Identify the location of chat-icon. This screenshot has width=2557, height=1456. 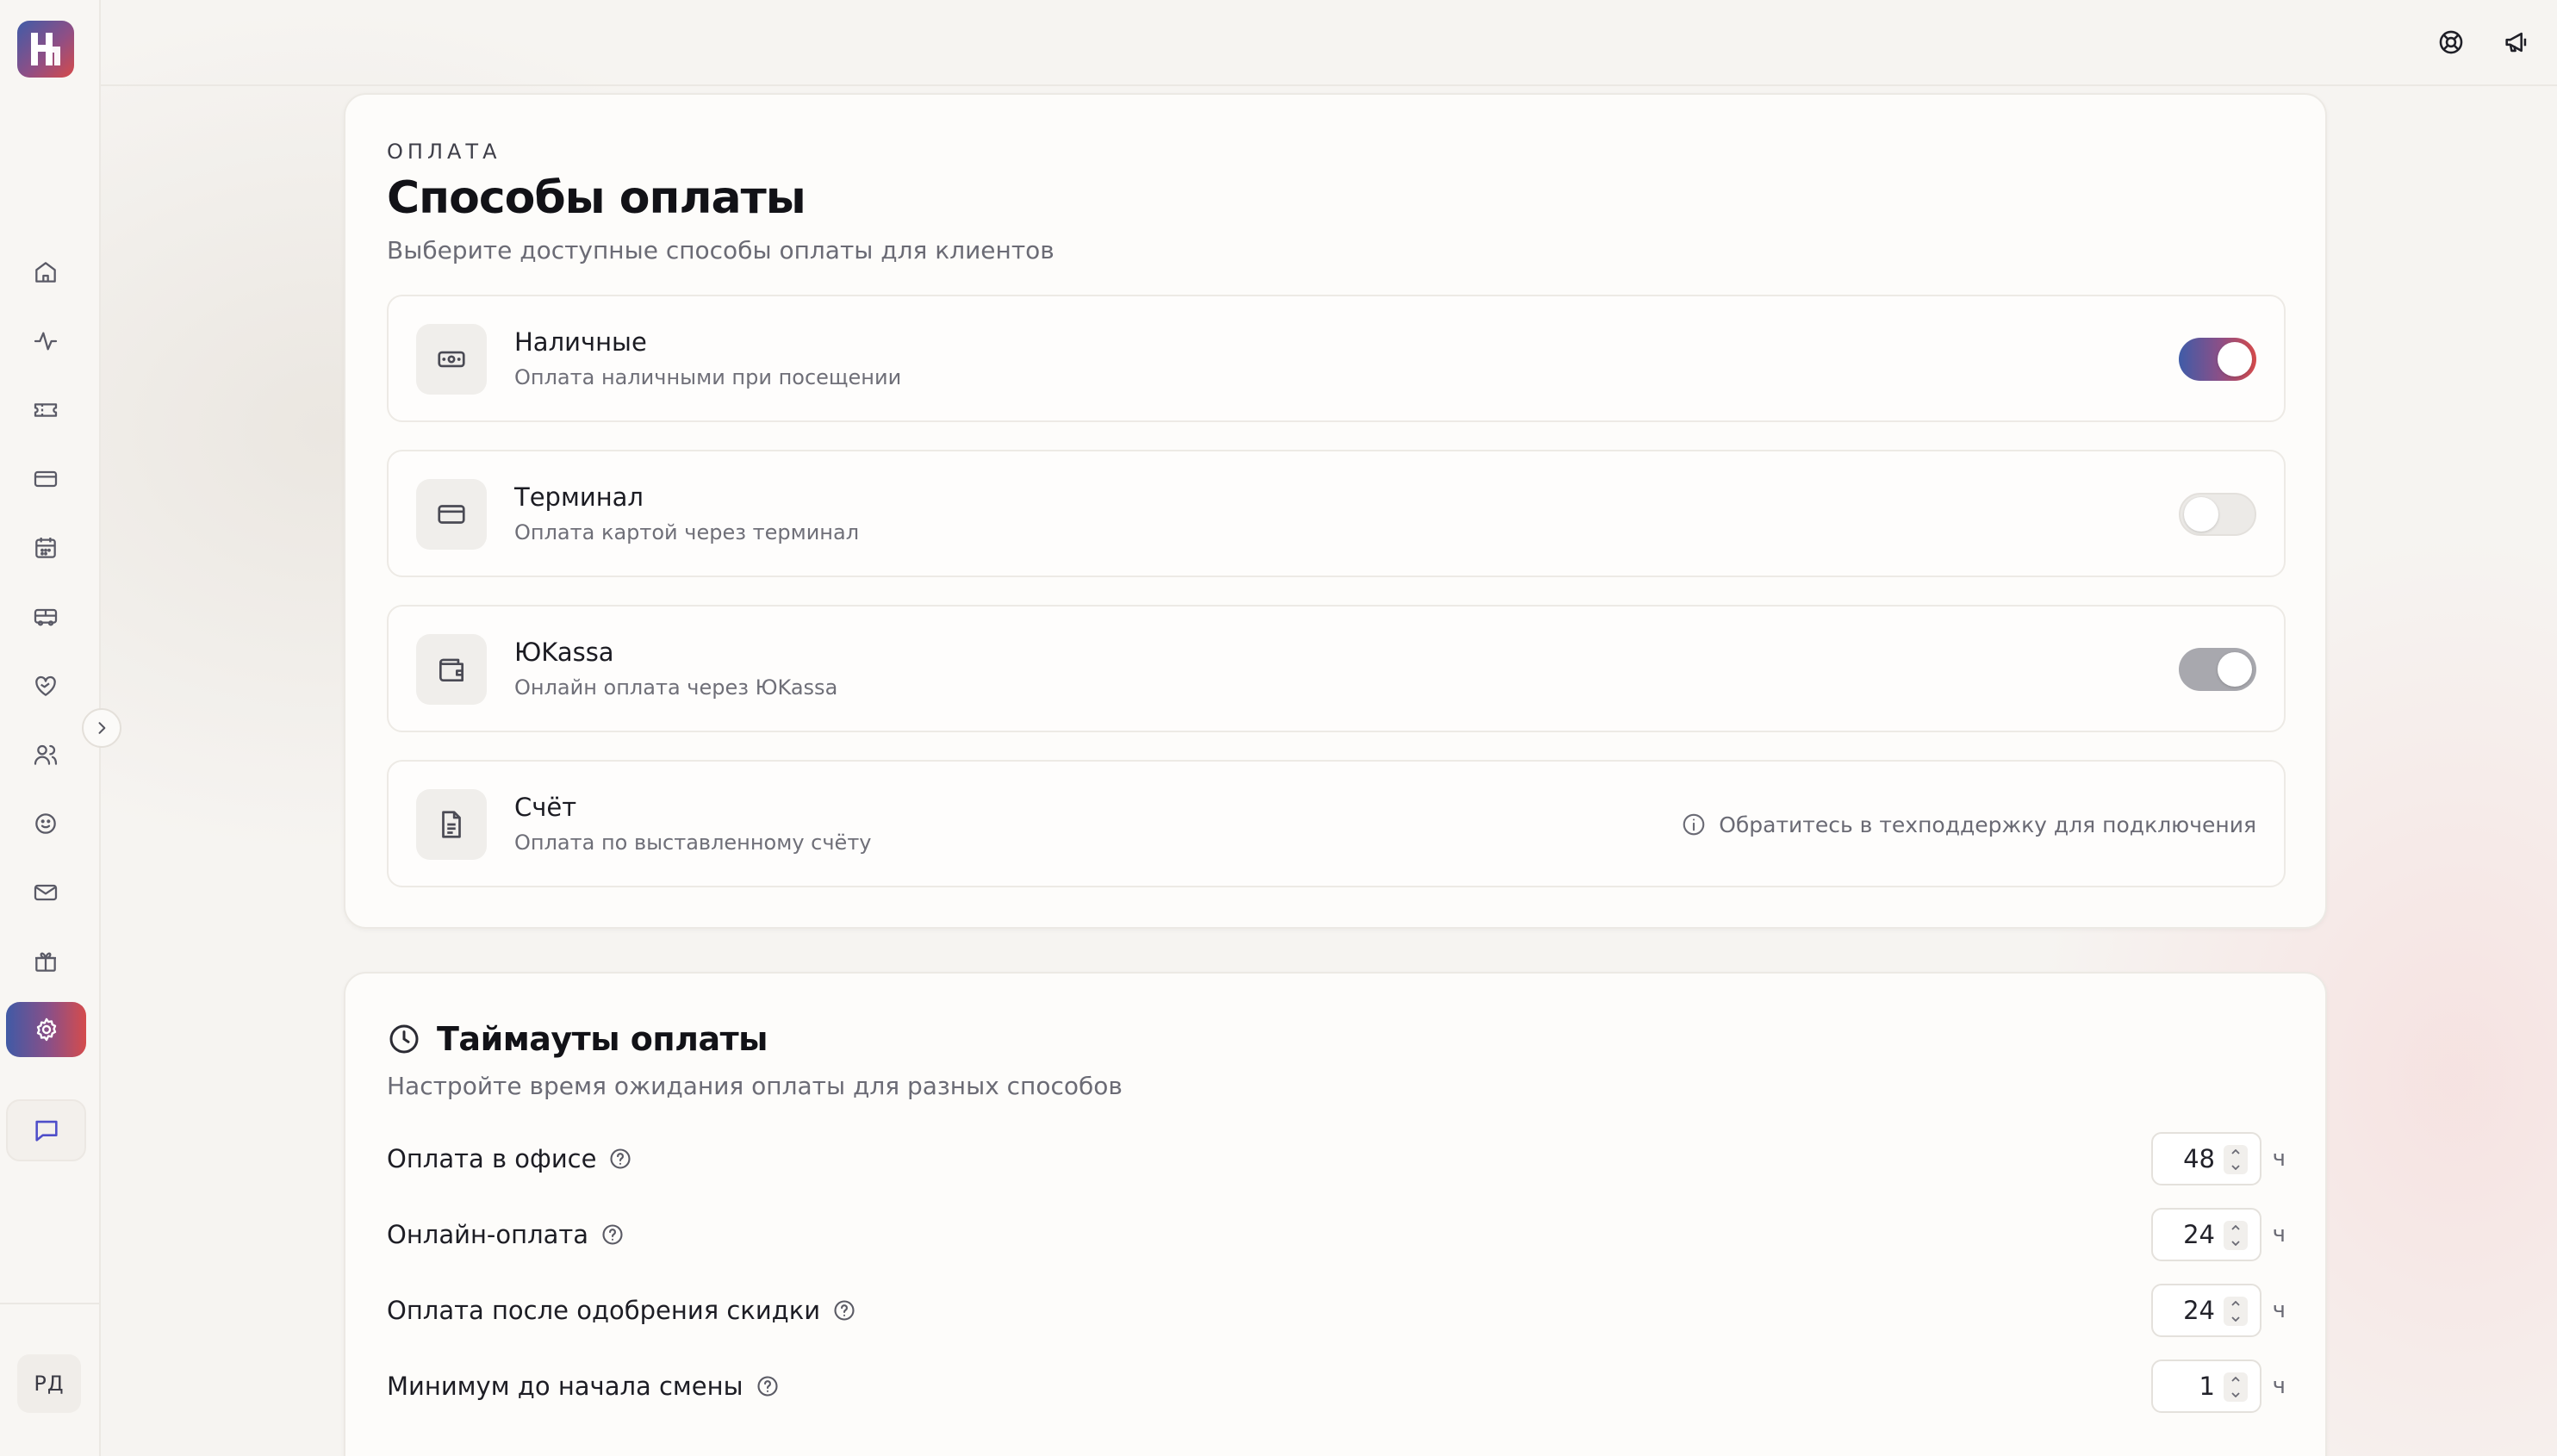
(46, 1131).